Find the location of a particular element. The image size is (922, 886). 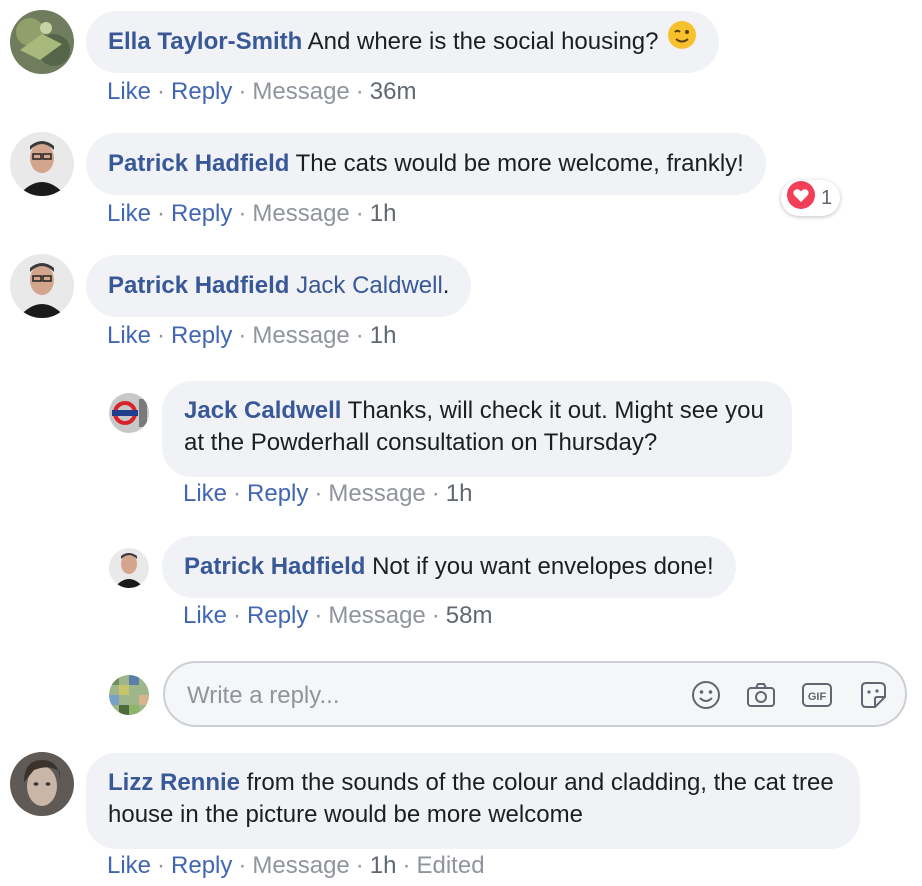

comment-author: Lizz Rennie is located at coordinates (174, 782).